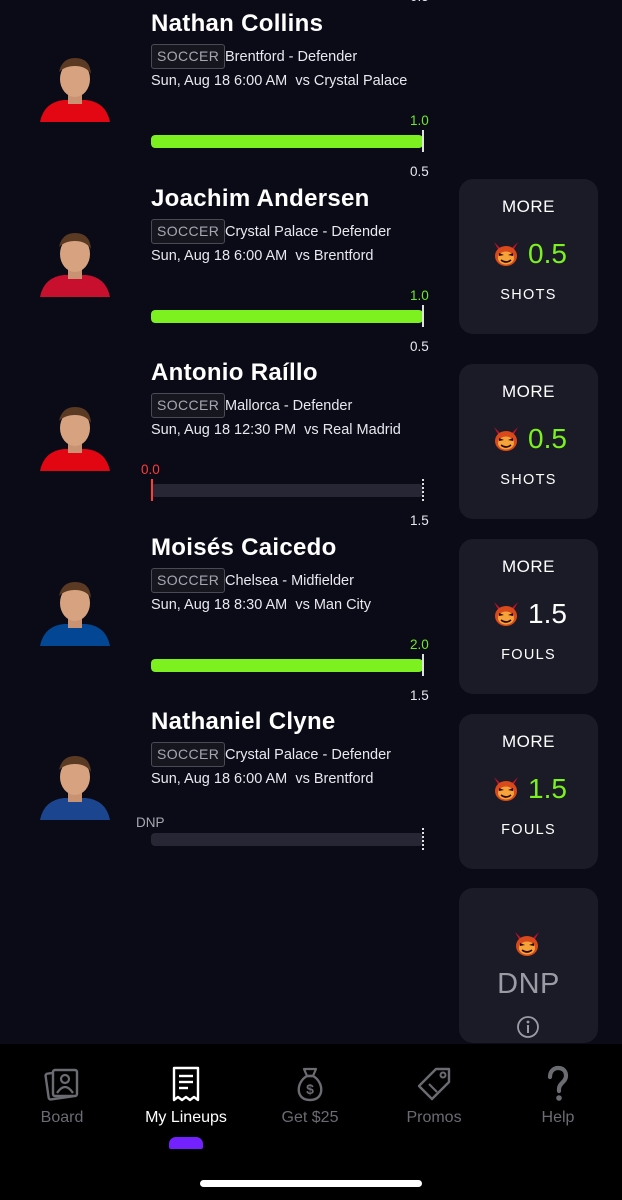 This screenshot has width=622, height=1200. What do you see at coordinates (244, 548) in the screenshot?
I see `player-name: Moisés Caicedo` at bounding box center [244, 548].